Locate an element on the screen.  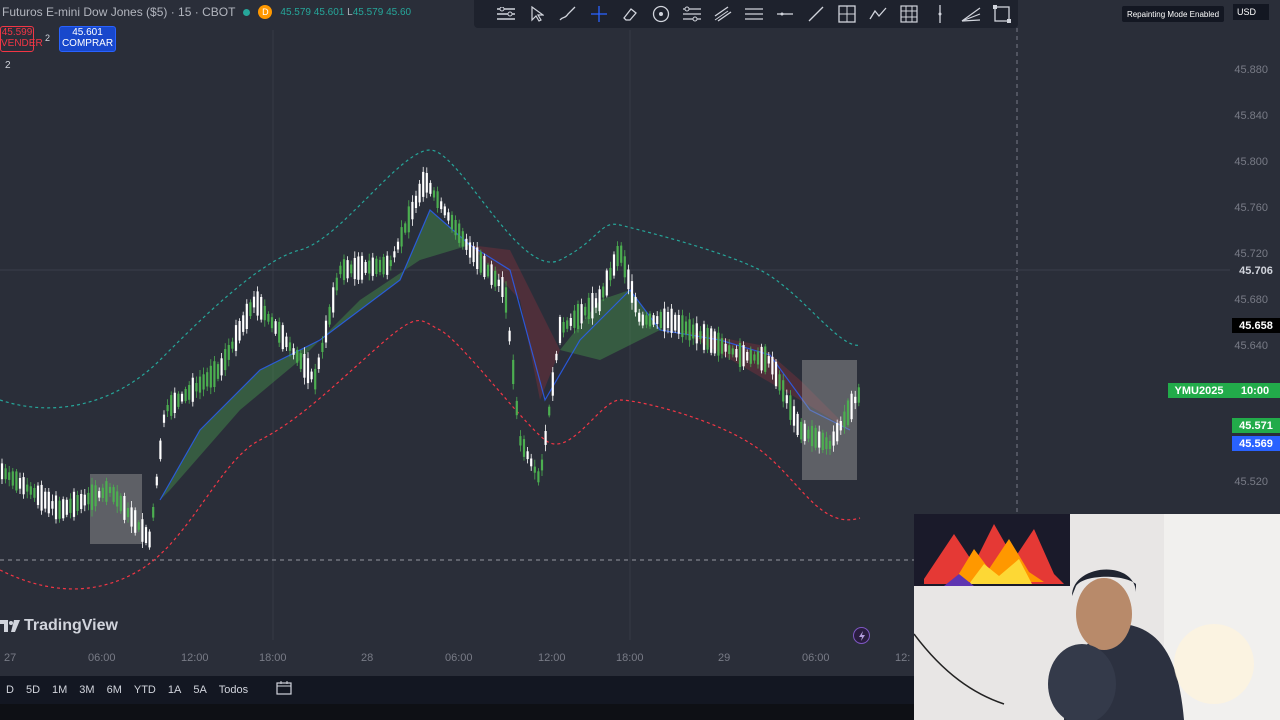
rectangle-icon is located at coordinates (1002, 14).